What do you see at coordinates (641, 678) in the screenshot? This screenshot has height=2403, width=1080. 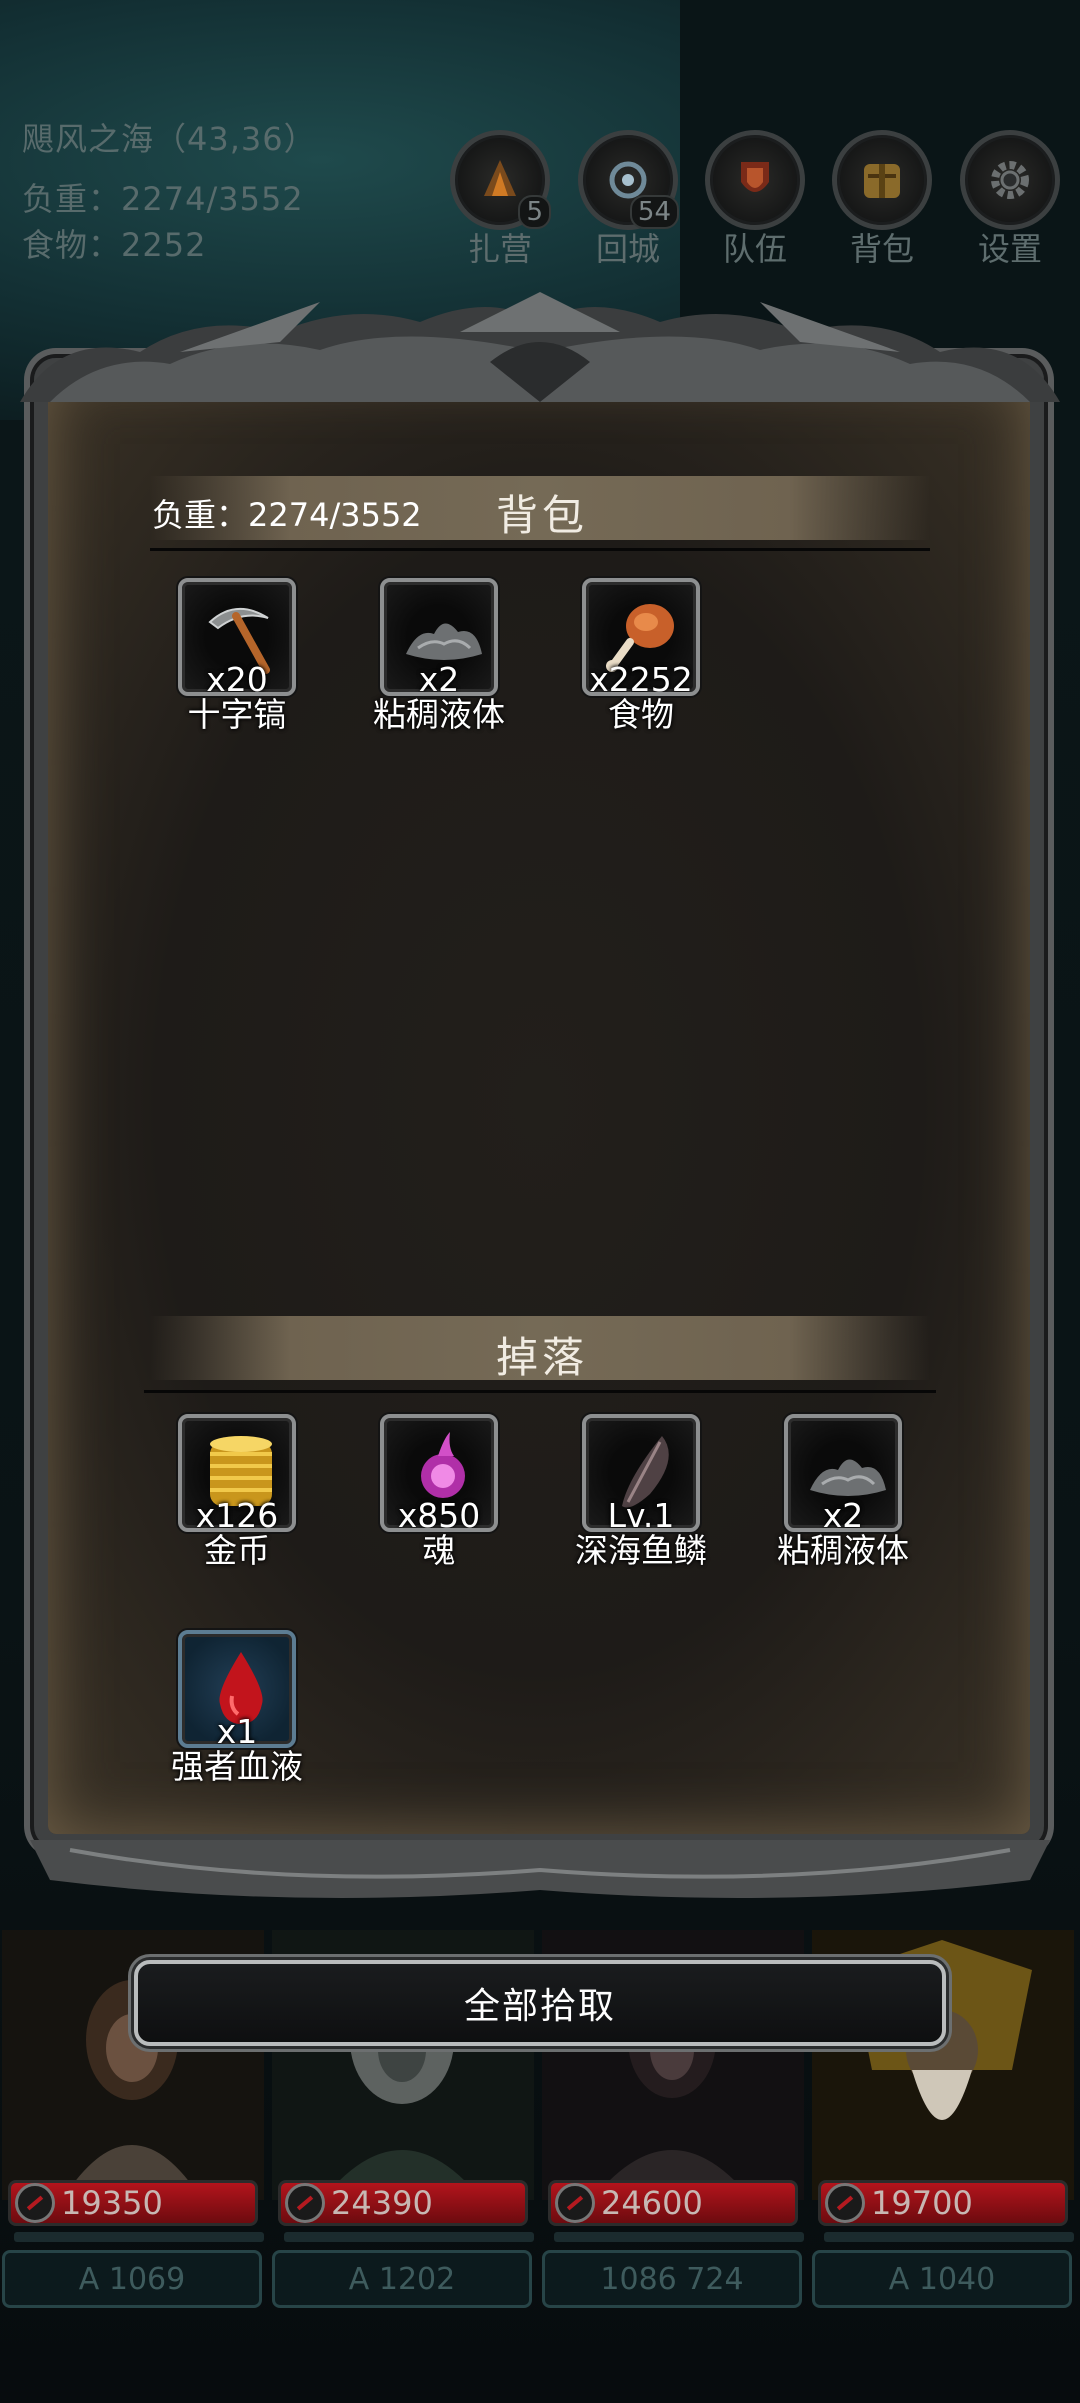 I see `item-quantity: x2252` at bounding box center [641, 678].